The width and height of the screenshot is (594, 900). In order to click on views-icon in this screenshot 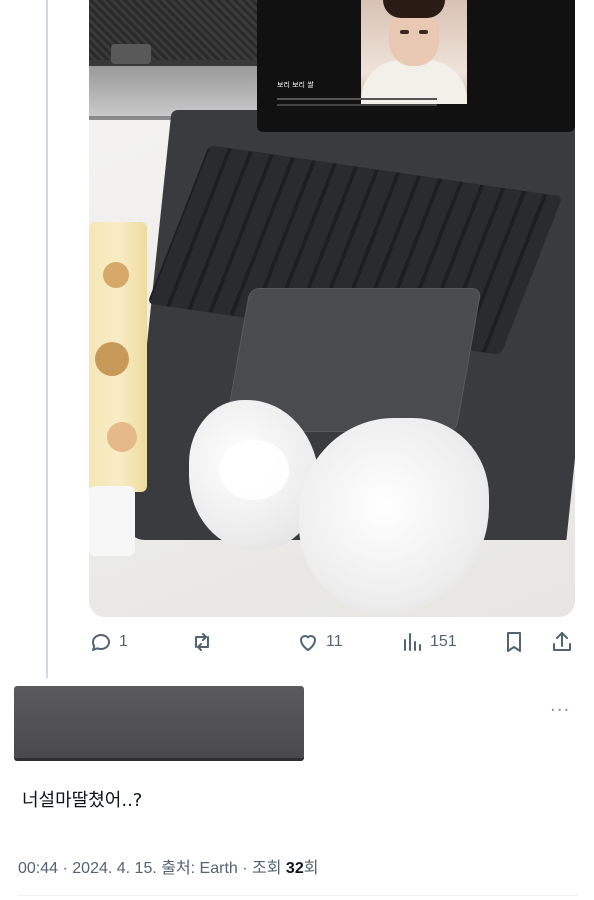, I will do `click(412, 642)`.